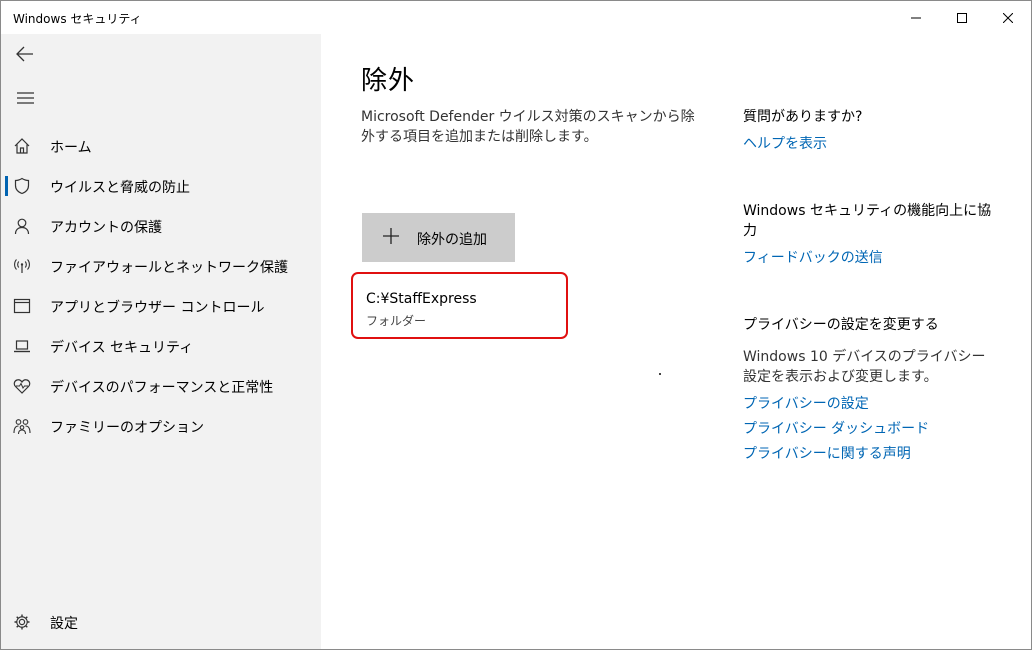 Image resolution: width=1032 pixels, height=650 pixels. I want to click on sidebar-item-account-protection: アカウントの保護, so click(161, 226).